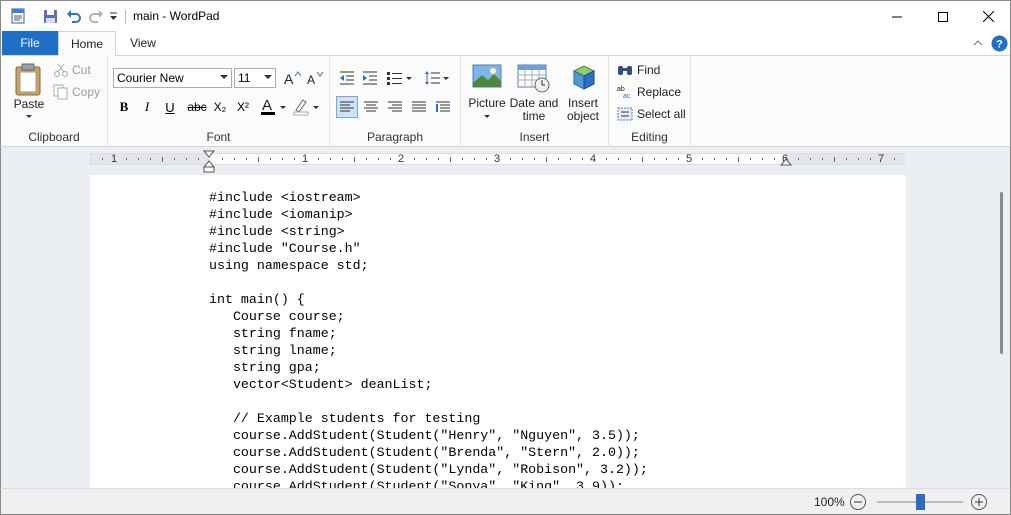 This screenshot has width=1011, height=515. What do you see at coordinates (281, 214) in the screenshot?
I see `document-line: #include <iomanip>` at bounding box center [281, 214].